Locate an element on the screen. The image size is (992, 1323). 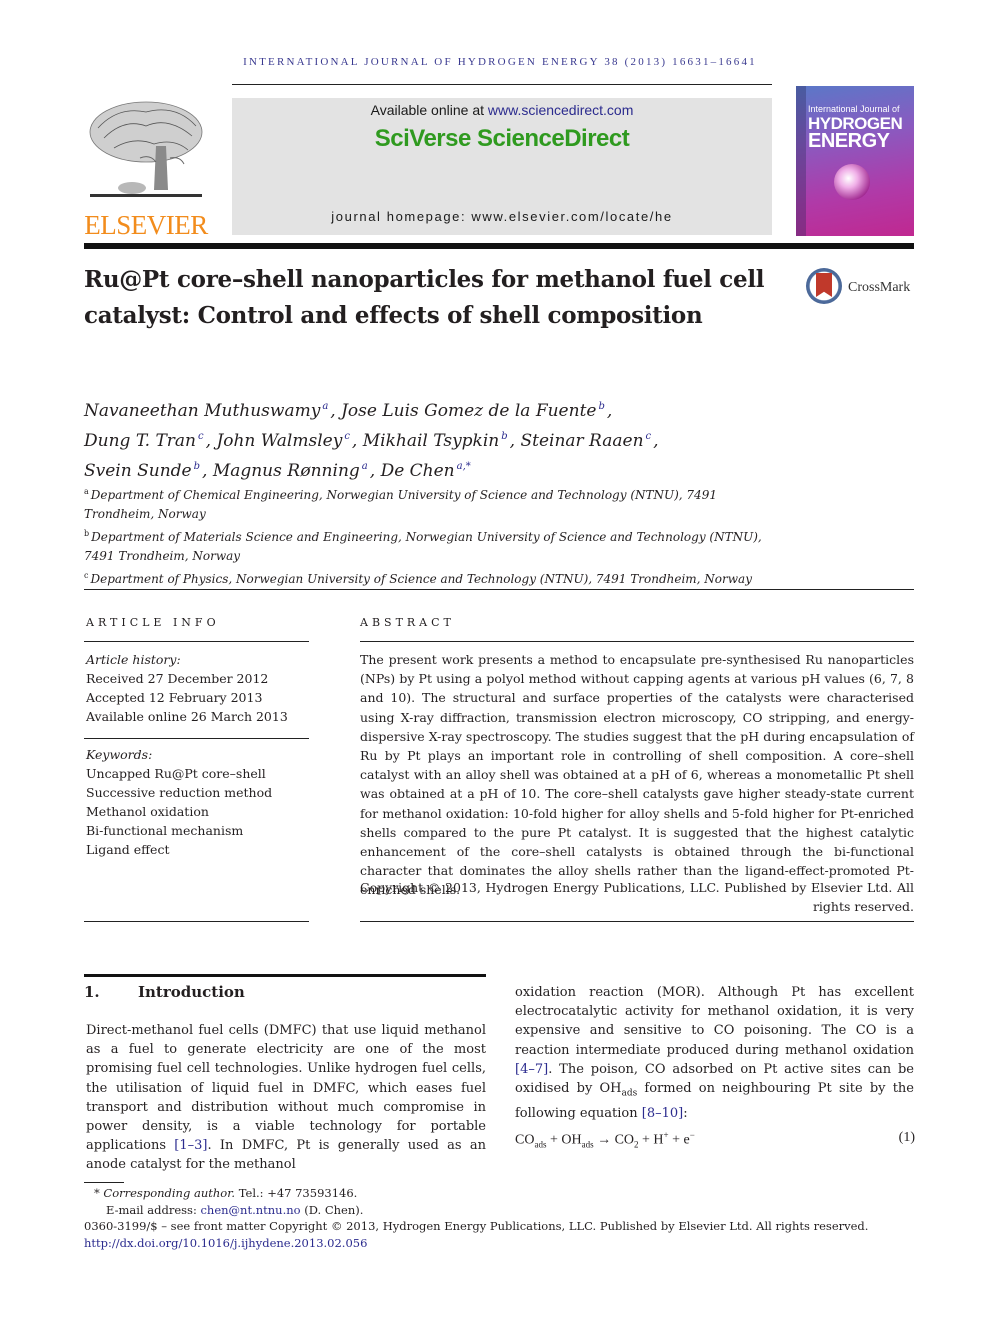
citation-link: [4–7] is located at coordinates (531, 1069).